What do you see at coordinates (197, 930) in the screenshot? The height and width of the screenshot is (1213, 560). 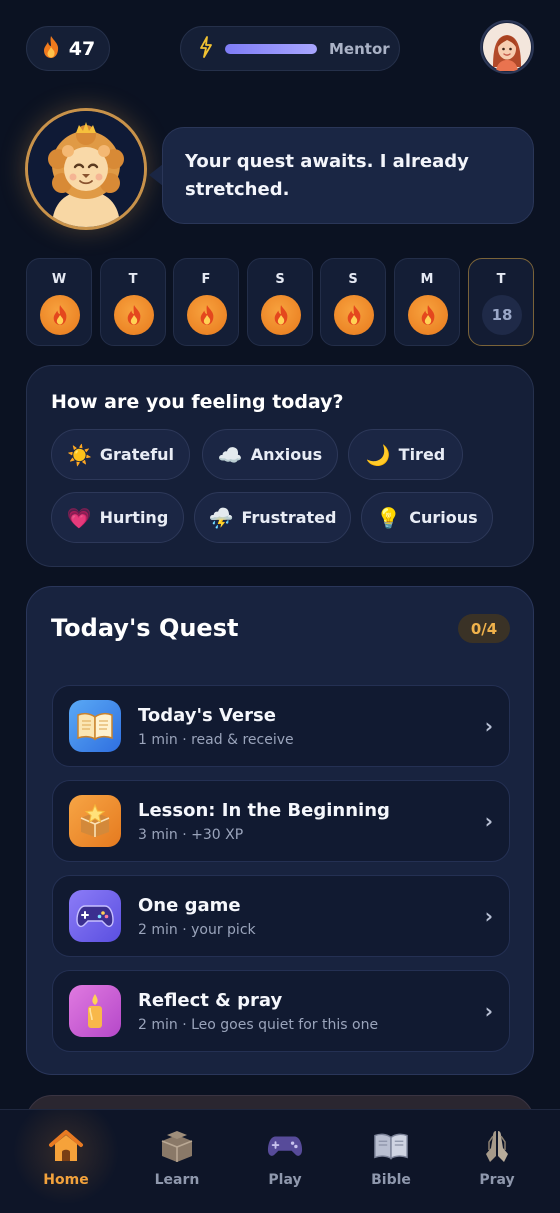 I see `quest-item-subtitle: 2 min · your pick` at bounding box center [197, 930].